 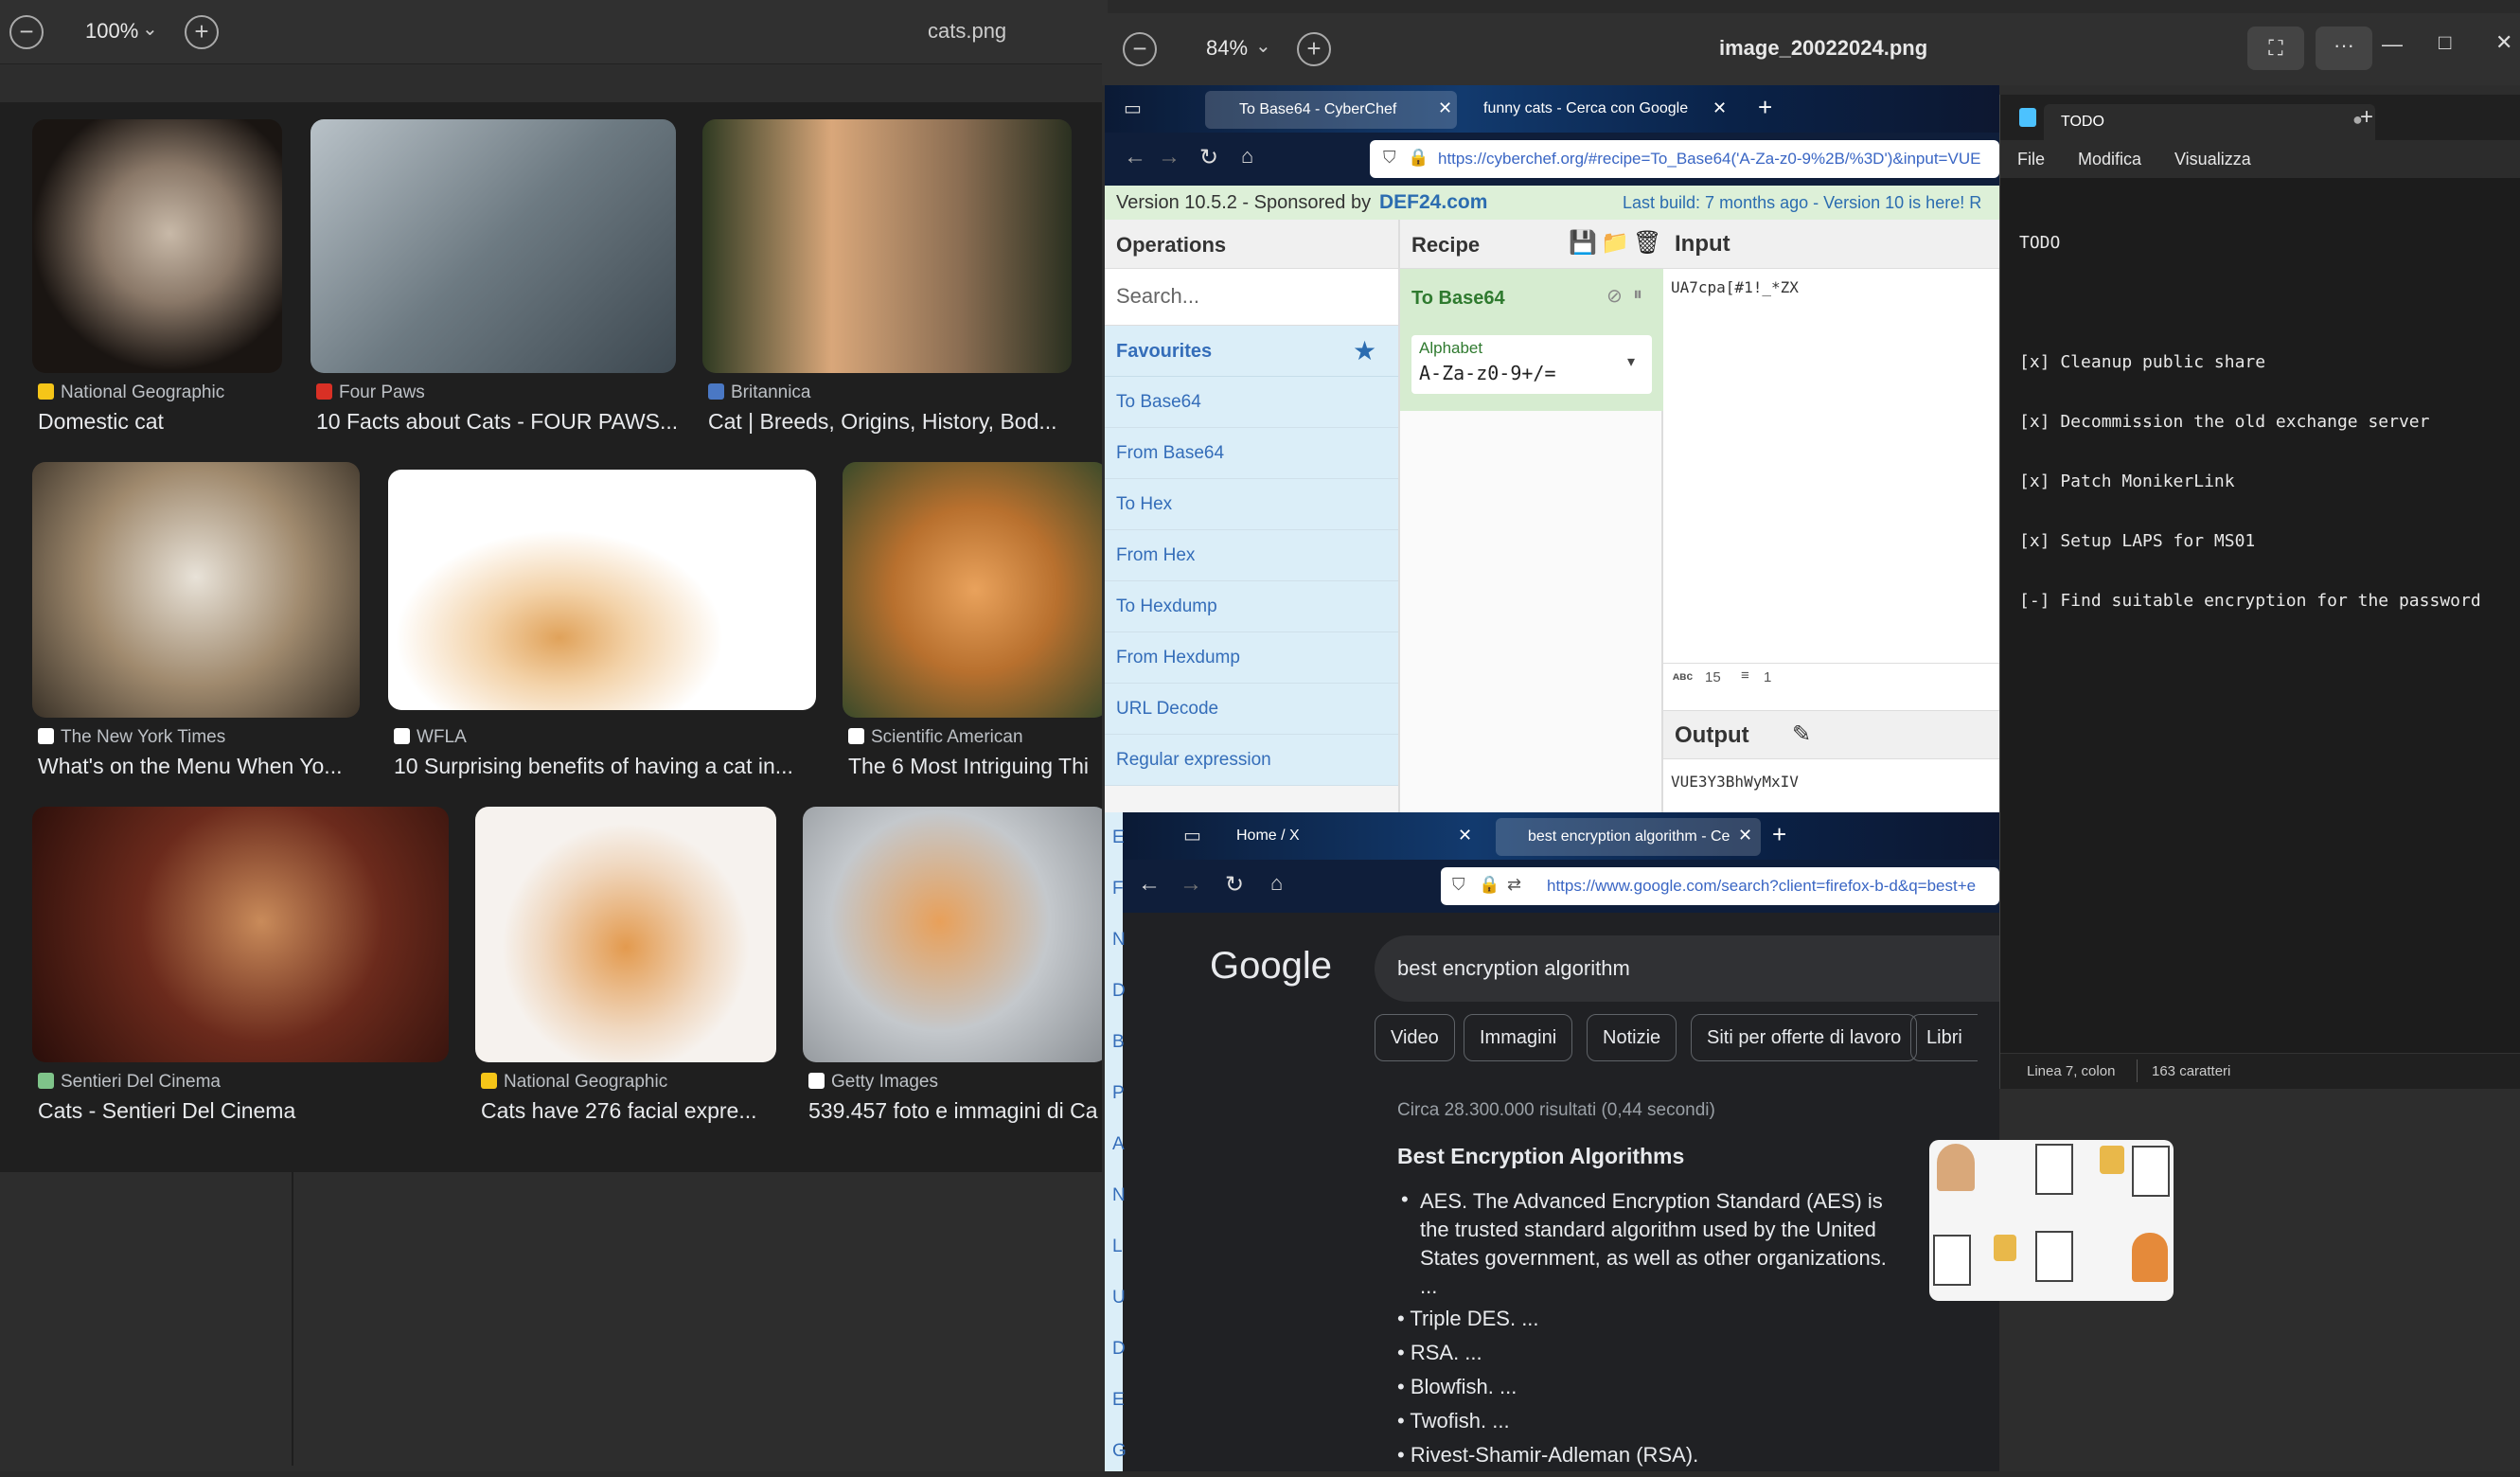 I want to click on national-geographic-icon, so click(x=489, y=1081).